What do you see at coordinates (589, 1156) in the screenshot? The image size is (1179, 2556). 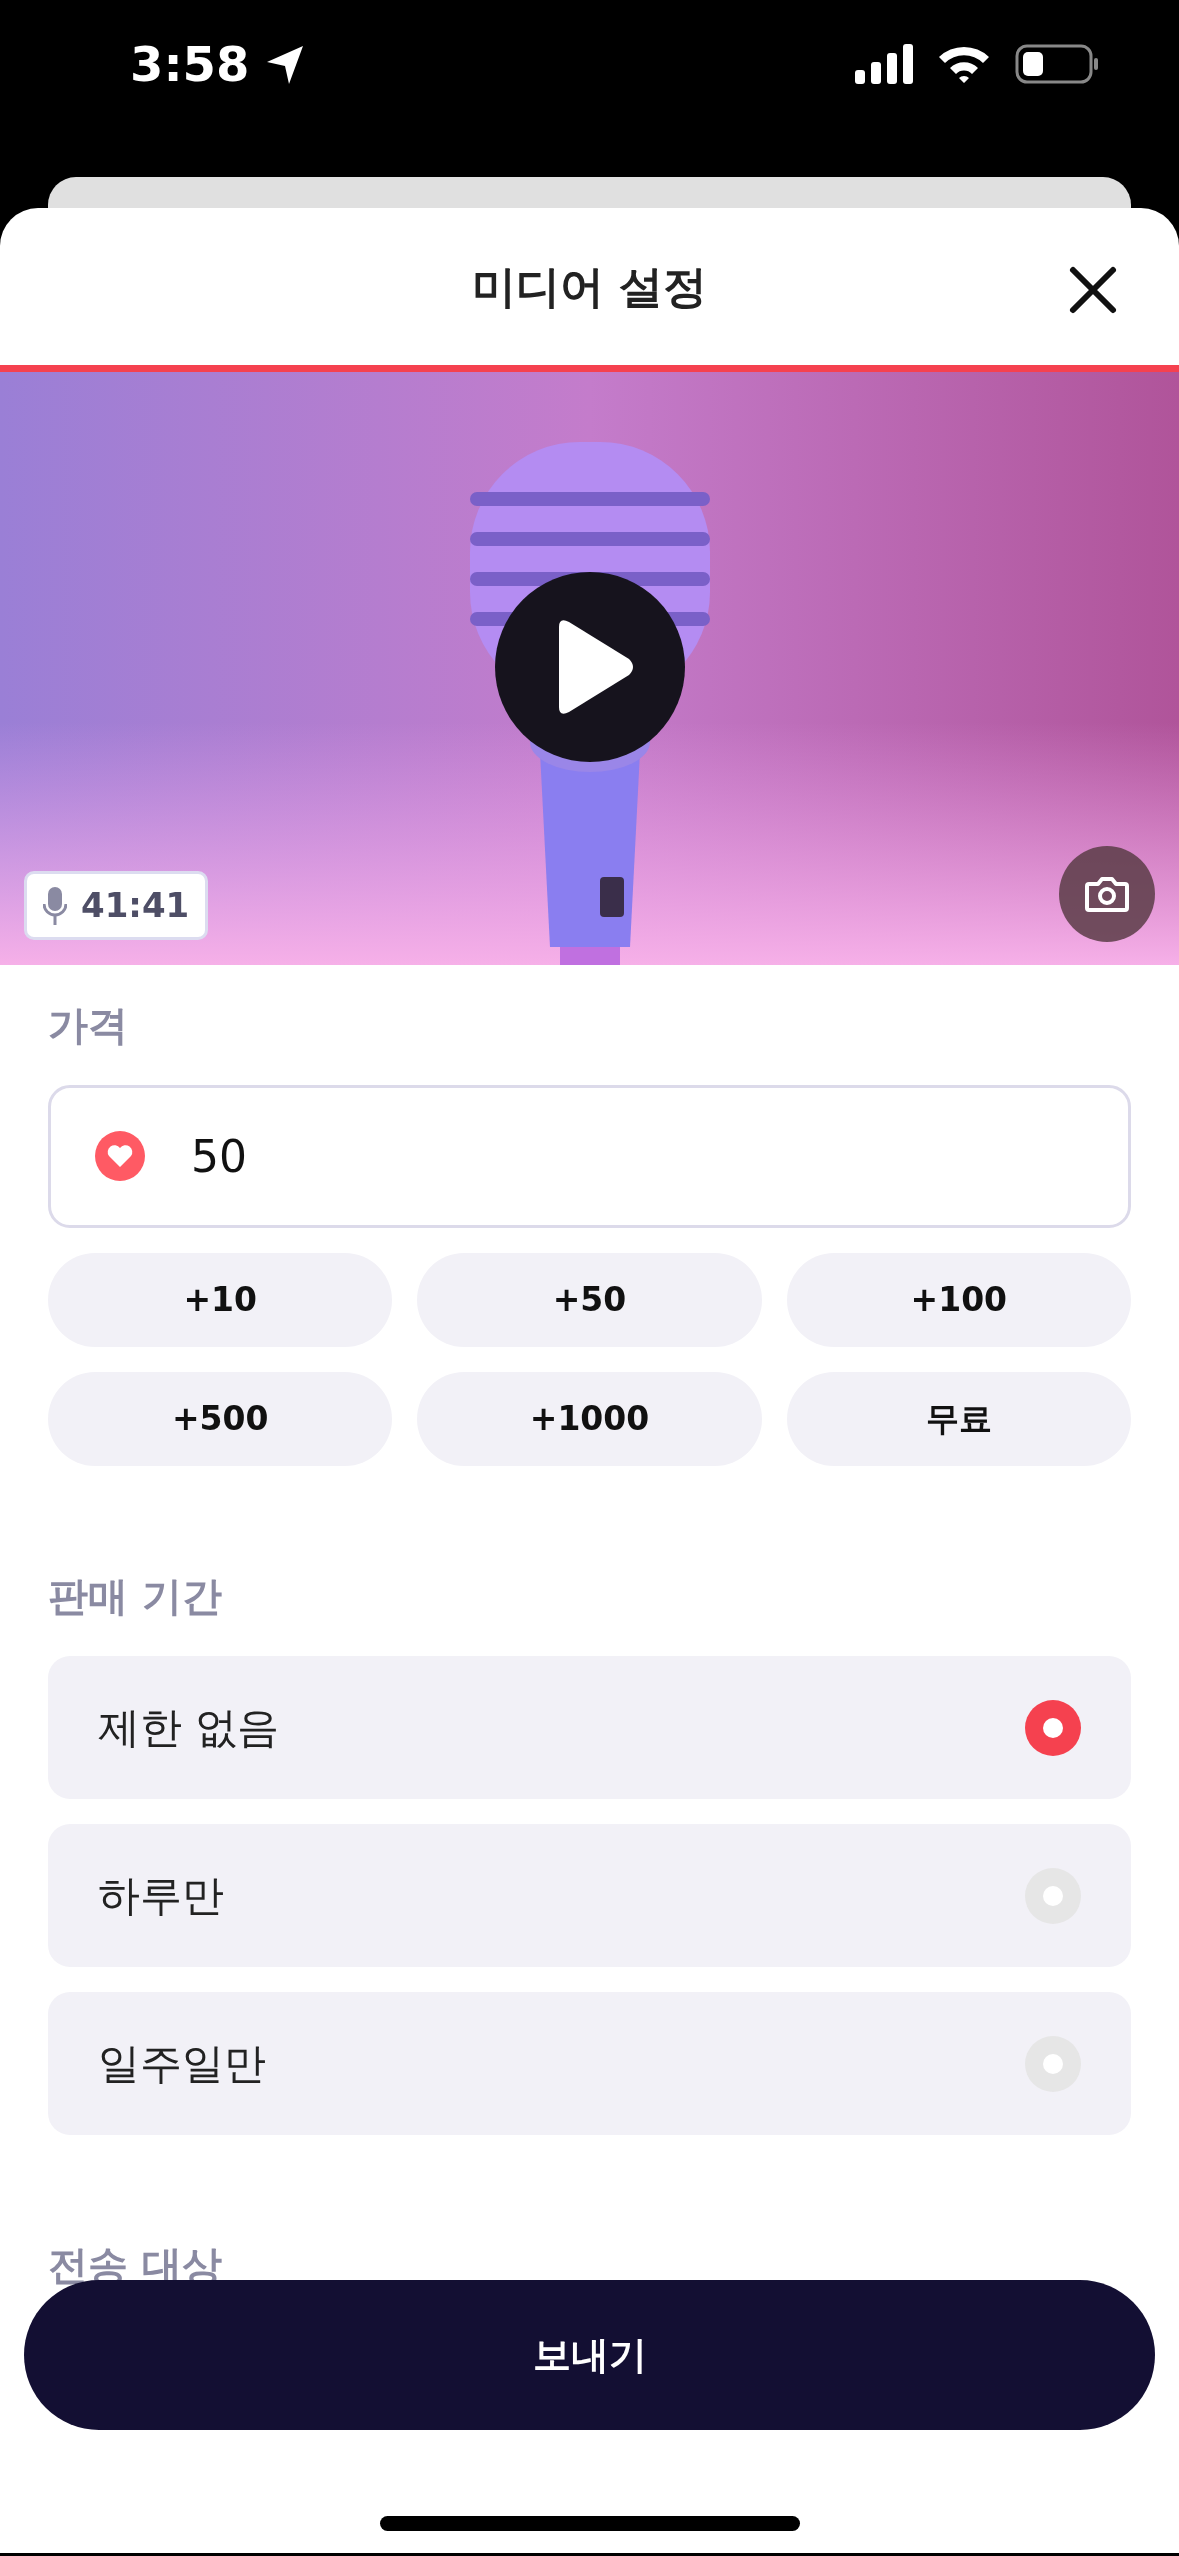 I see `price-field: 50` at bounding box center [589, 1156].